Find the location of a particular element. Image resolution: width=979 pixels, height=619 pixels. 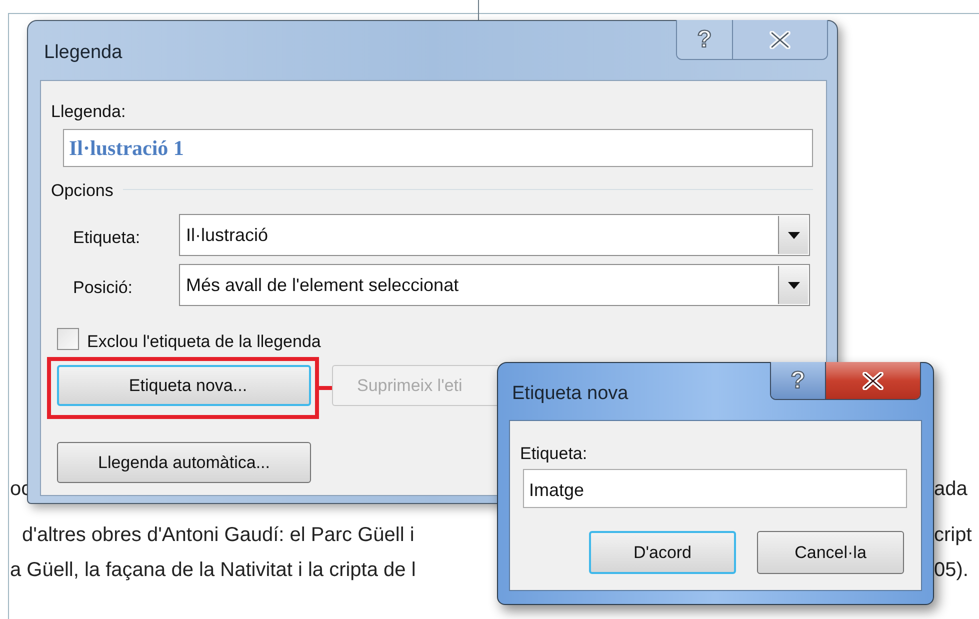

label-field: Imatge is located at coordinates (715, 488).